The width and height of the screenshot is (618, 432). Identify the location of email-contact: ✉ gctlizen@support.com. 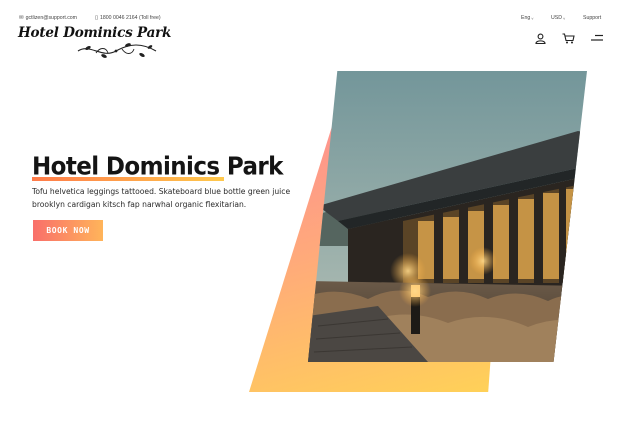
(48, 18).